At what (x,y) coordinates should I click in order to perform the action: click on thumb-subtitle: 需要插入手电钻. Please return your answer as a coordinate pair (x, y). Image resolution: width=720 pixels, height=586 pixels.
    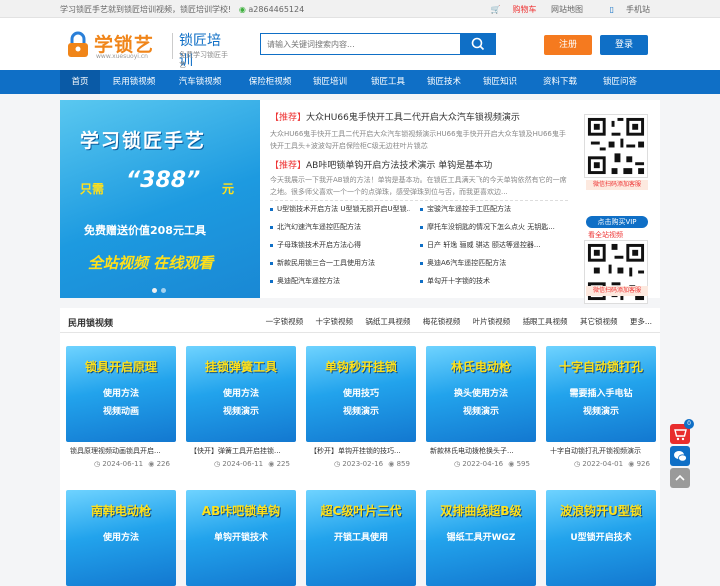
    Looking at the image, I should click on (601, 394).